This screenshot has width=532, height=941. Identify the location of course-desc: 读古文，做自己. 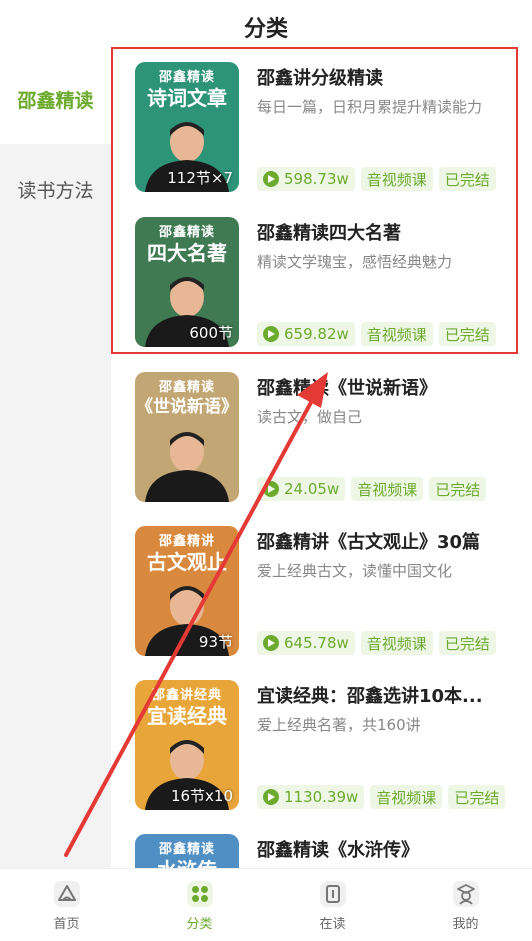
(310, 417).